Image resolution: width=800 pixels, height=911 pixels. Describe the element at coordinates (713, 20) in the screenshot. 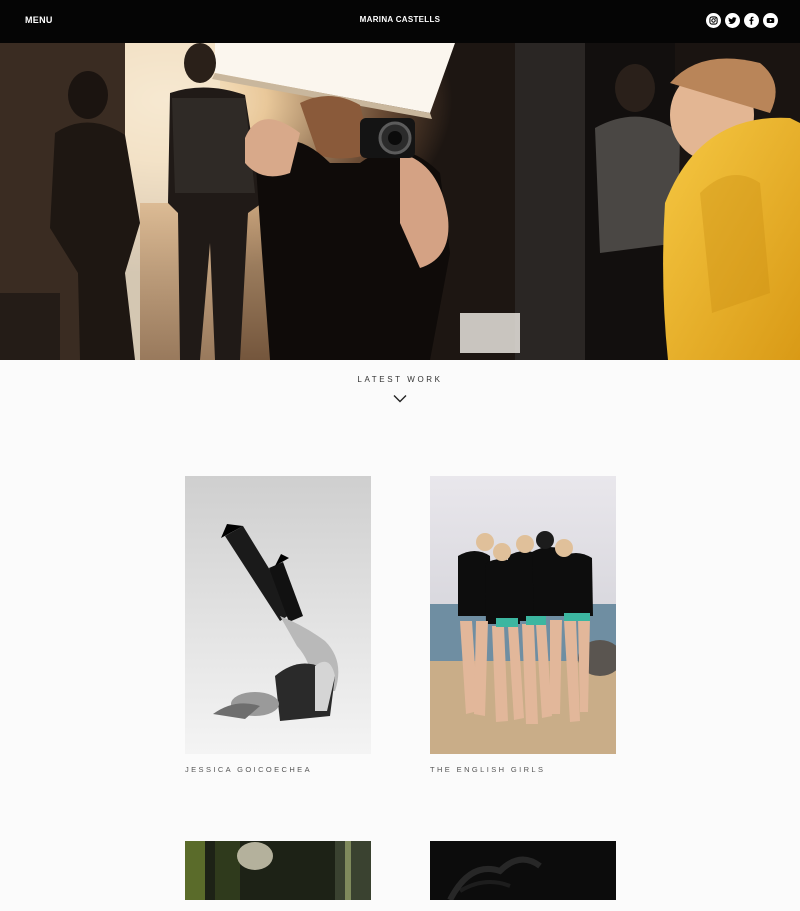

I see `instagram-icon` at that location.